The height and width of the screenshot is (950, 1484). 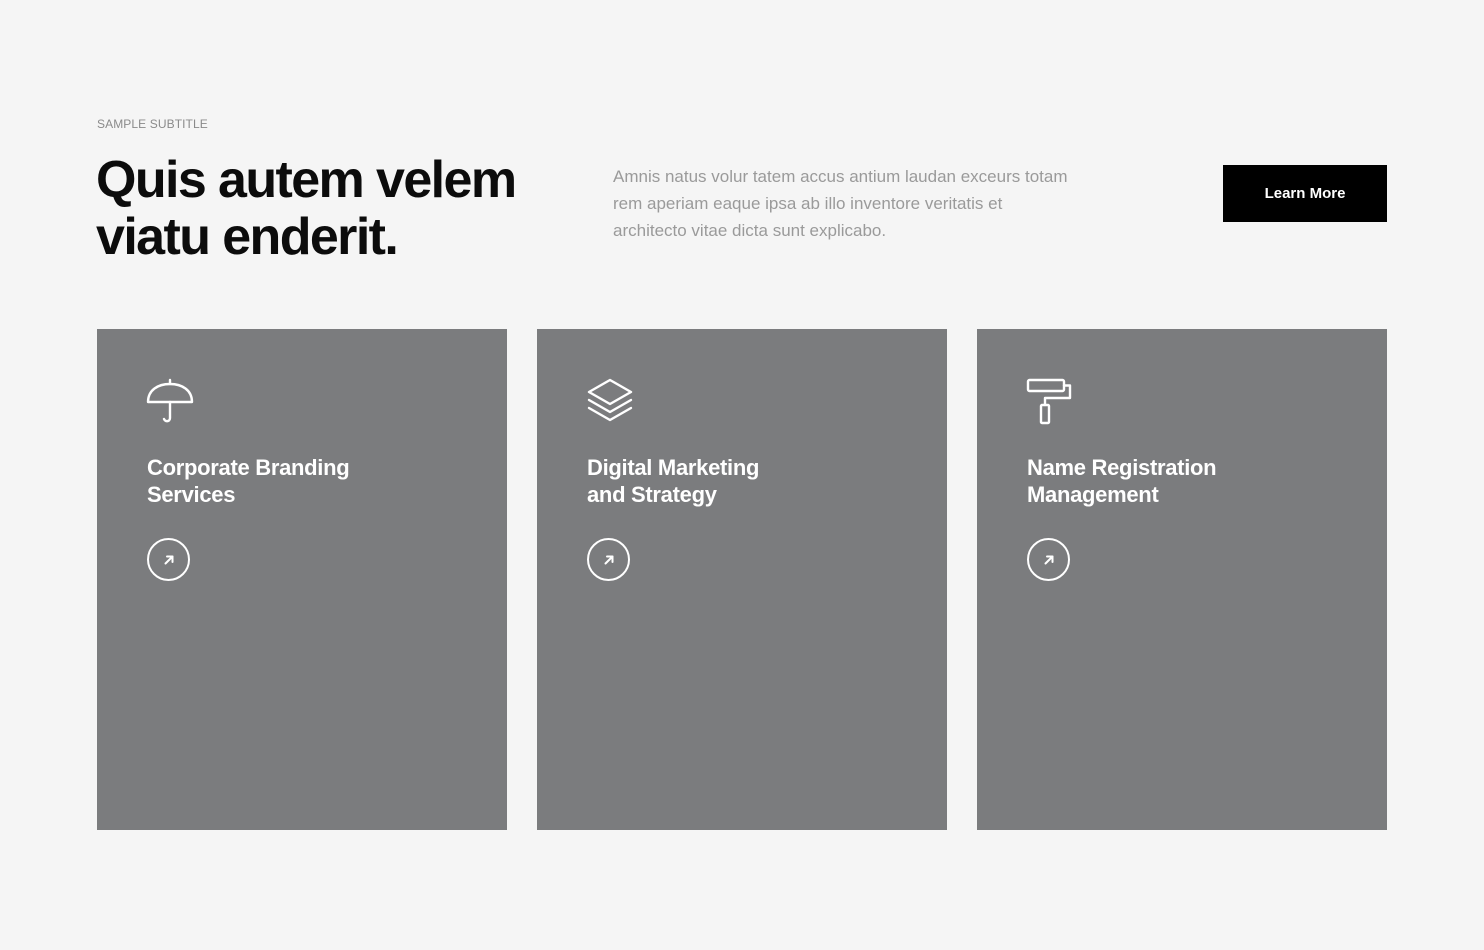 I want to click on service-title-line-1: Corporate Branding, so click(x=248, y=467).